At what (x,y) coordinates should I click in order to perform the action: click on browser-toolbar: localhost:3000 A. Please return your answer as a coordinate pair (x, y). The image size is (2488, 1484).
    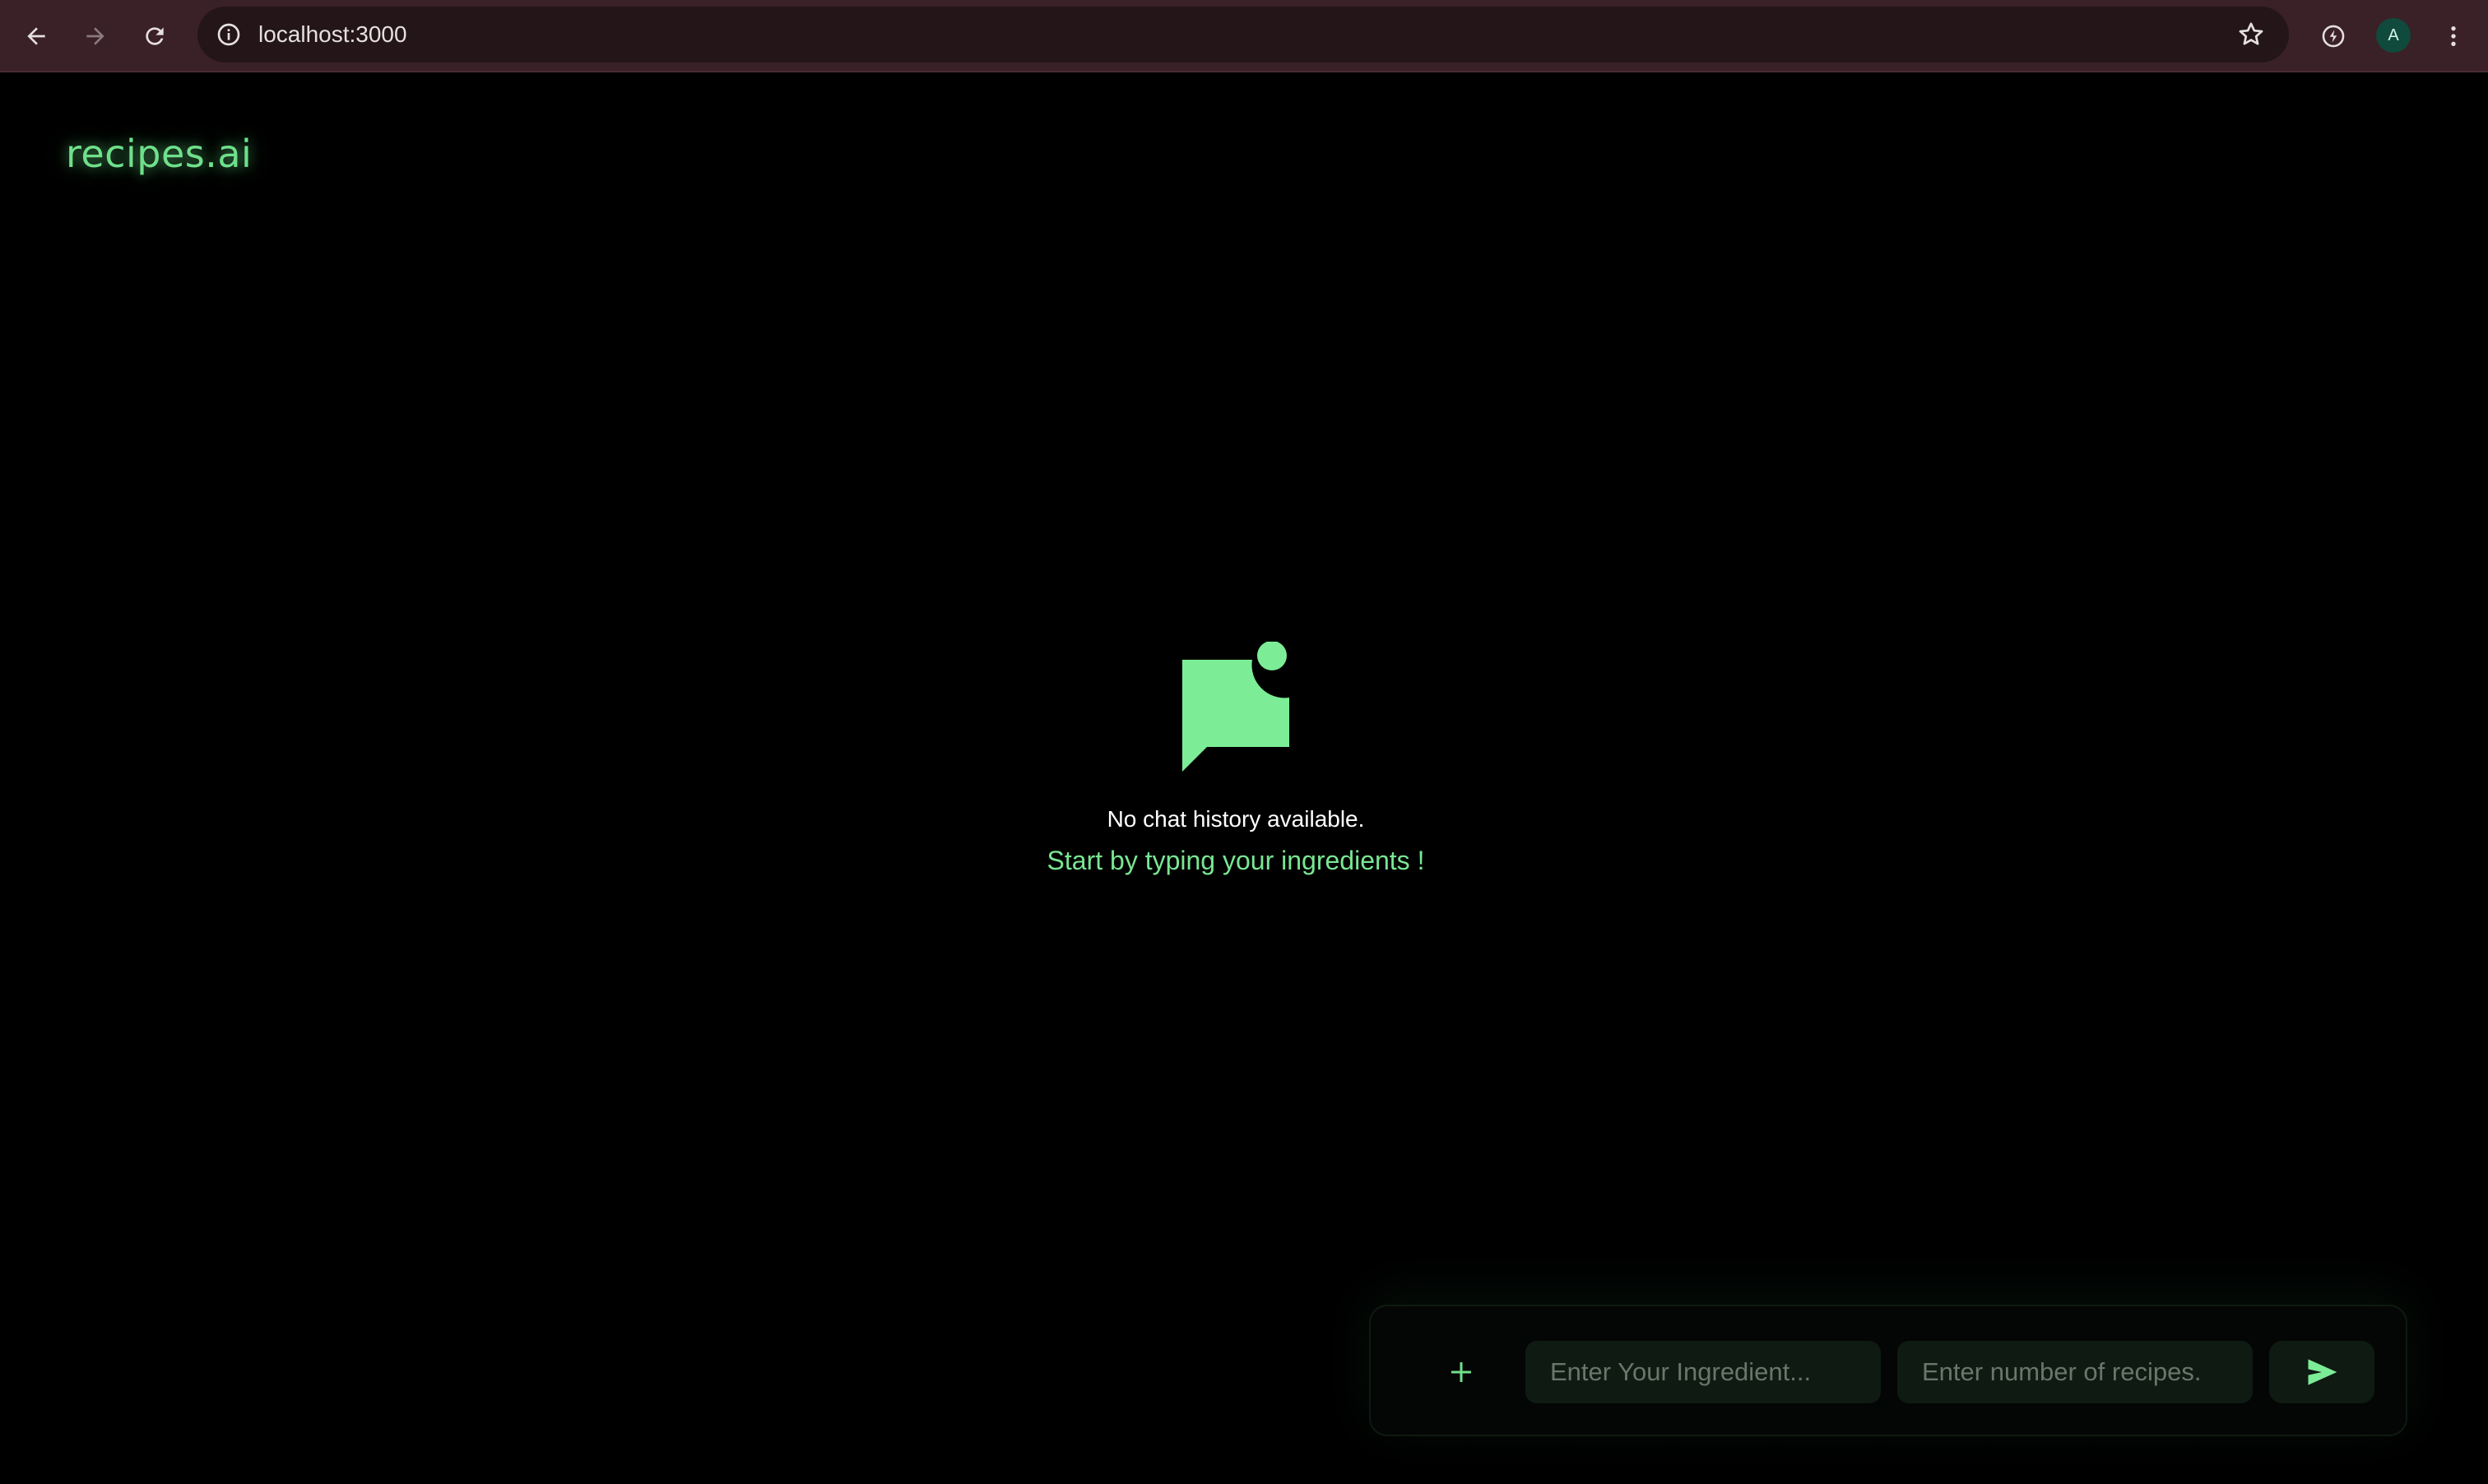
    Looking at the image, I should click on (1244, 36).